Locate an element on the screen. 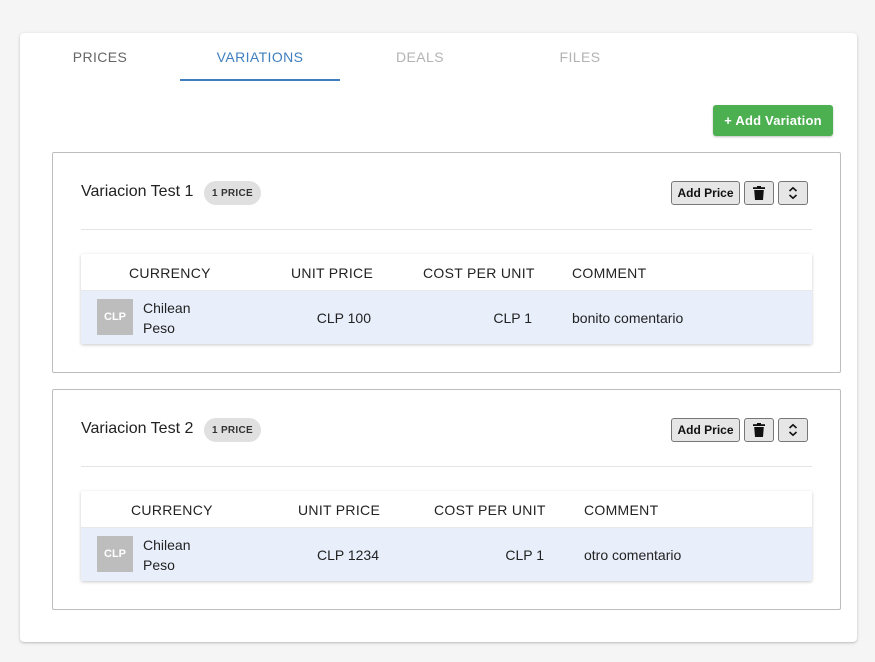 The width and height of the screenshot is (875, 662). add-variation-button: + Add Variation is located at coordinates (773, 120).